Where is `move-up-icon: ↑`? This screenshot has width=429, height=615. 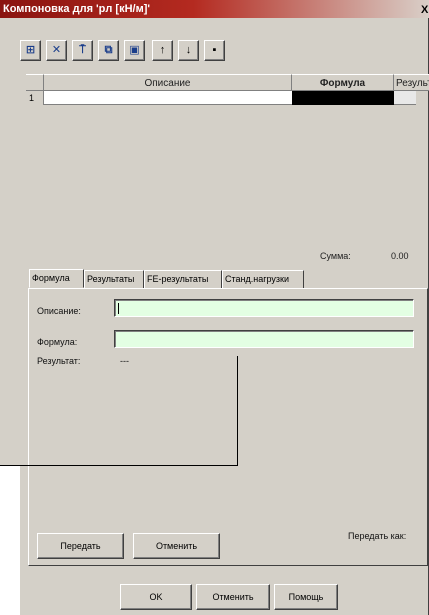 move-up-icon: ↑ is located at coordinates (162, 50).